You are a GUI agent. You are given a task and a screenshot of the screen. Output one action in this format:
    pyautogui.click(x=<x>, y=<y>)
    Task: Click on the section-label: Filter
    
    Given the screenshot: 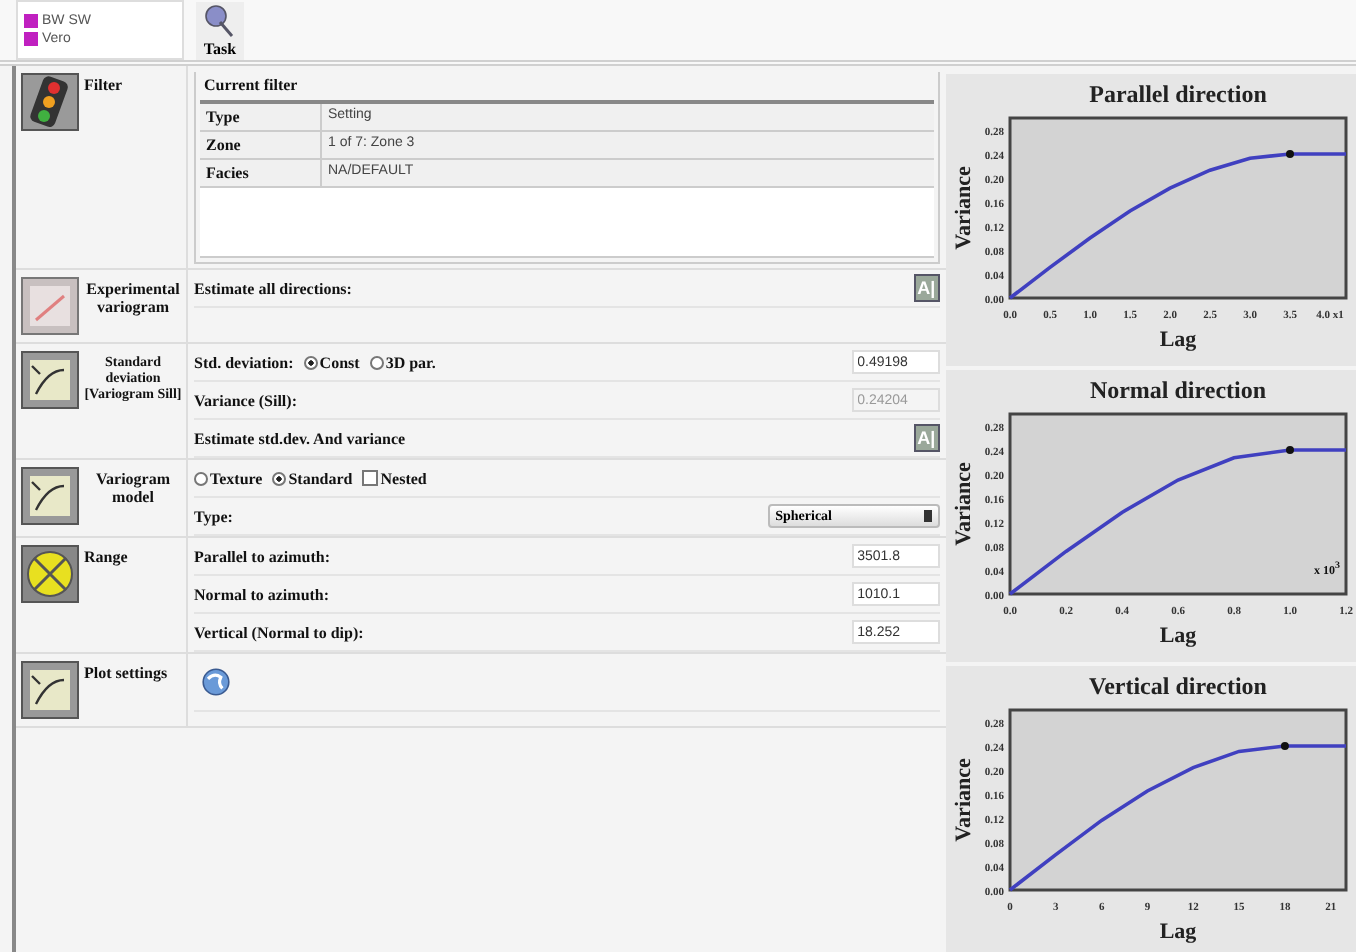 What is the action you would take?
    pyautogui.click(x=103, y=86)
    